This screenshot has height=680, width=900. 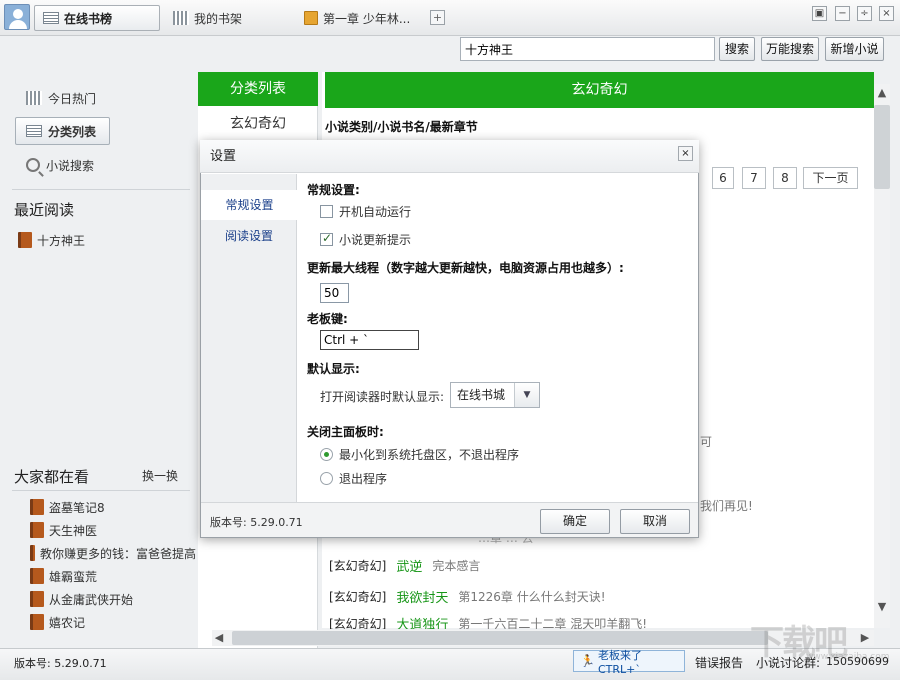 I want to click on popular-book-item: 雄霸蛮荒, so click(x=113, y=576).